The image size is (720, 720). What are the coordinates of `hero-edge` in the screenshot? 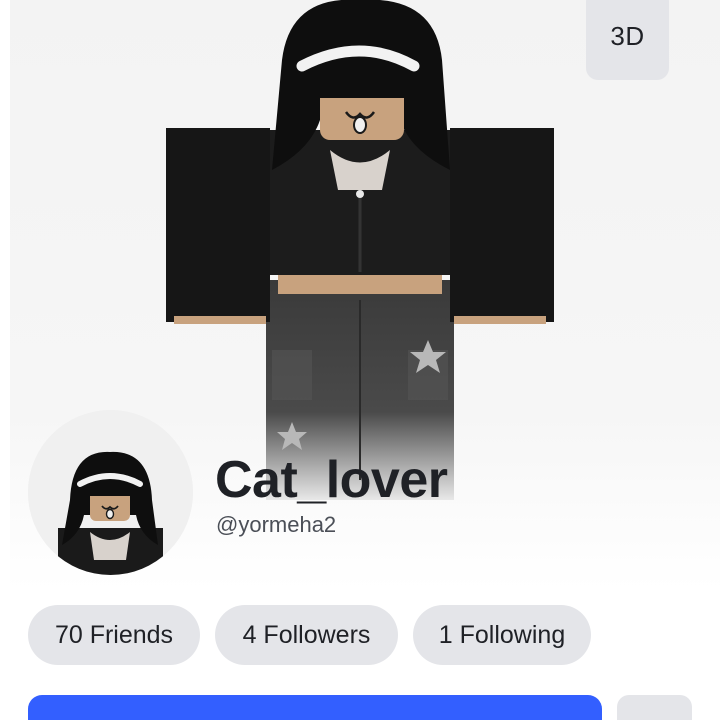 It's located at (5, 295).